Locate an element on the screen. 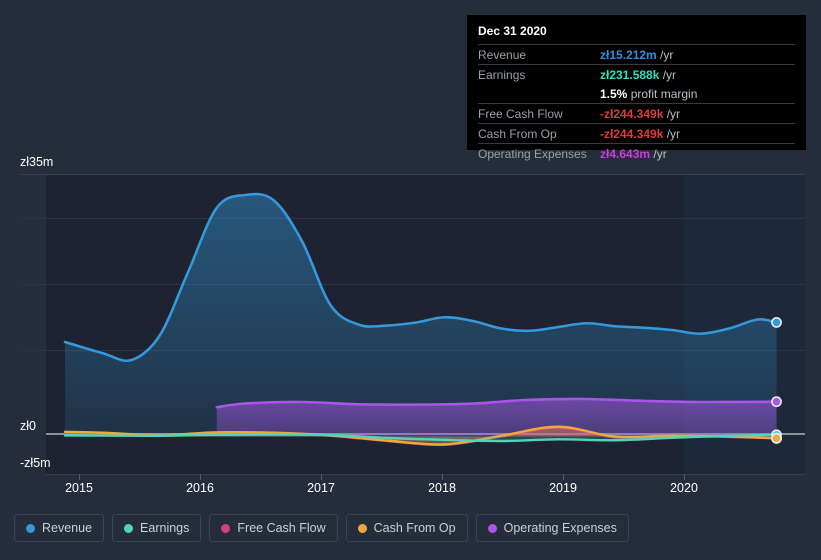 The height and width of the screenshot is (560, 821). tooltip-row: Revenue zł15.212m /yr is located at coordinates (636, 54).